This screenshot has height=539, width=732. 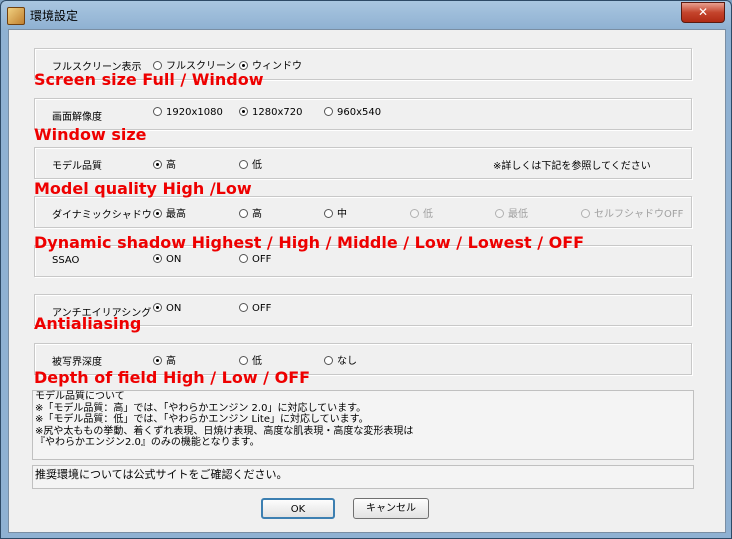 What do you see at coordinates (194, 112) in the screenshot?
I see `radio-label: 1920x1080` at bounding box center [194, 112].